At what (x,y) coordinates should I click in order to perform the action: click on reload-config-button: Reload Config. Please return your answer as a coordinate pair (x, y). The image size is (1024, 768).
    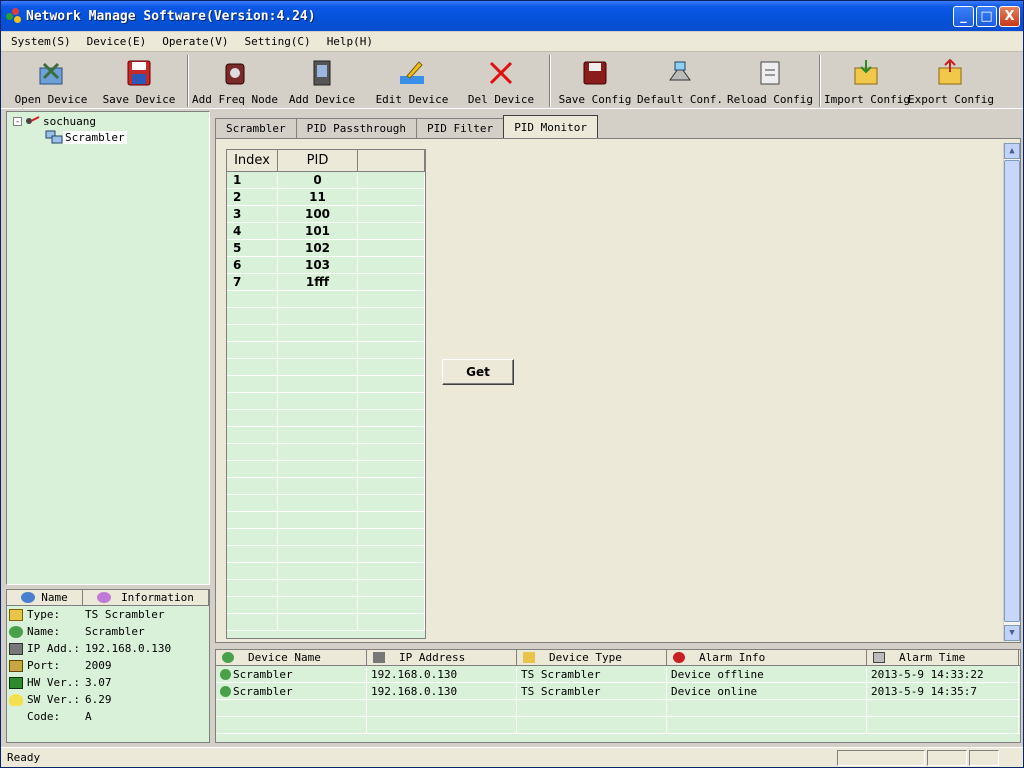
    Looking at the image, I should click on (770, 80).